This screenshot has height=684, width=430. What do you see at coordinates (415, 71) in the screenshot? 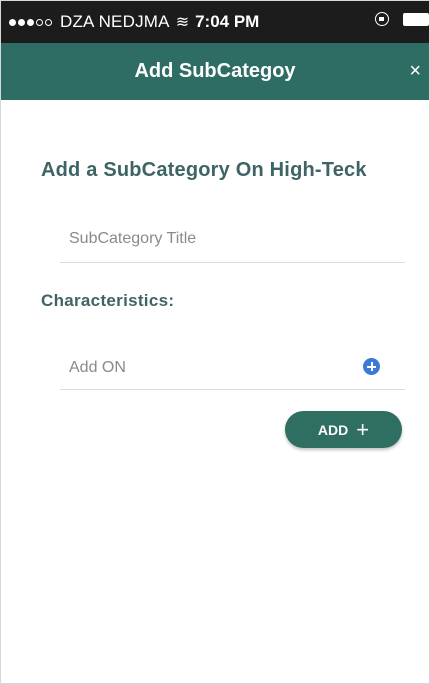
I see `close-icon: ×` at bounding box center [415, 71].